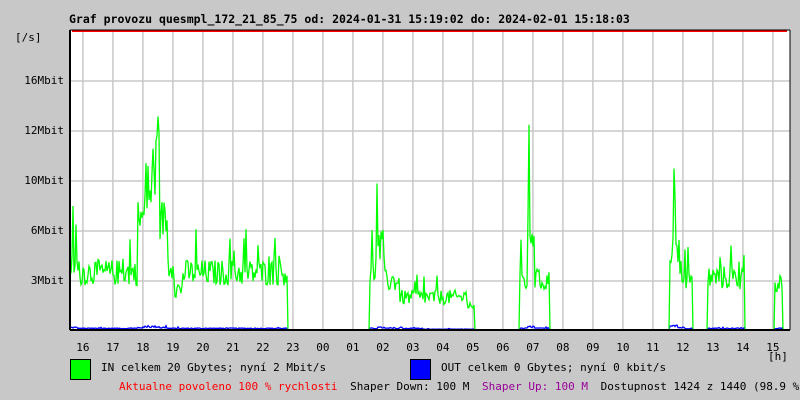  I want to click on x-tick-label: 22, so click(263, 347).